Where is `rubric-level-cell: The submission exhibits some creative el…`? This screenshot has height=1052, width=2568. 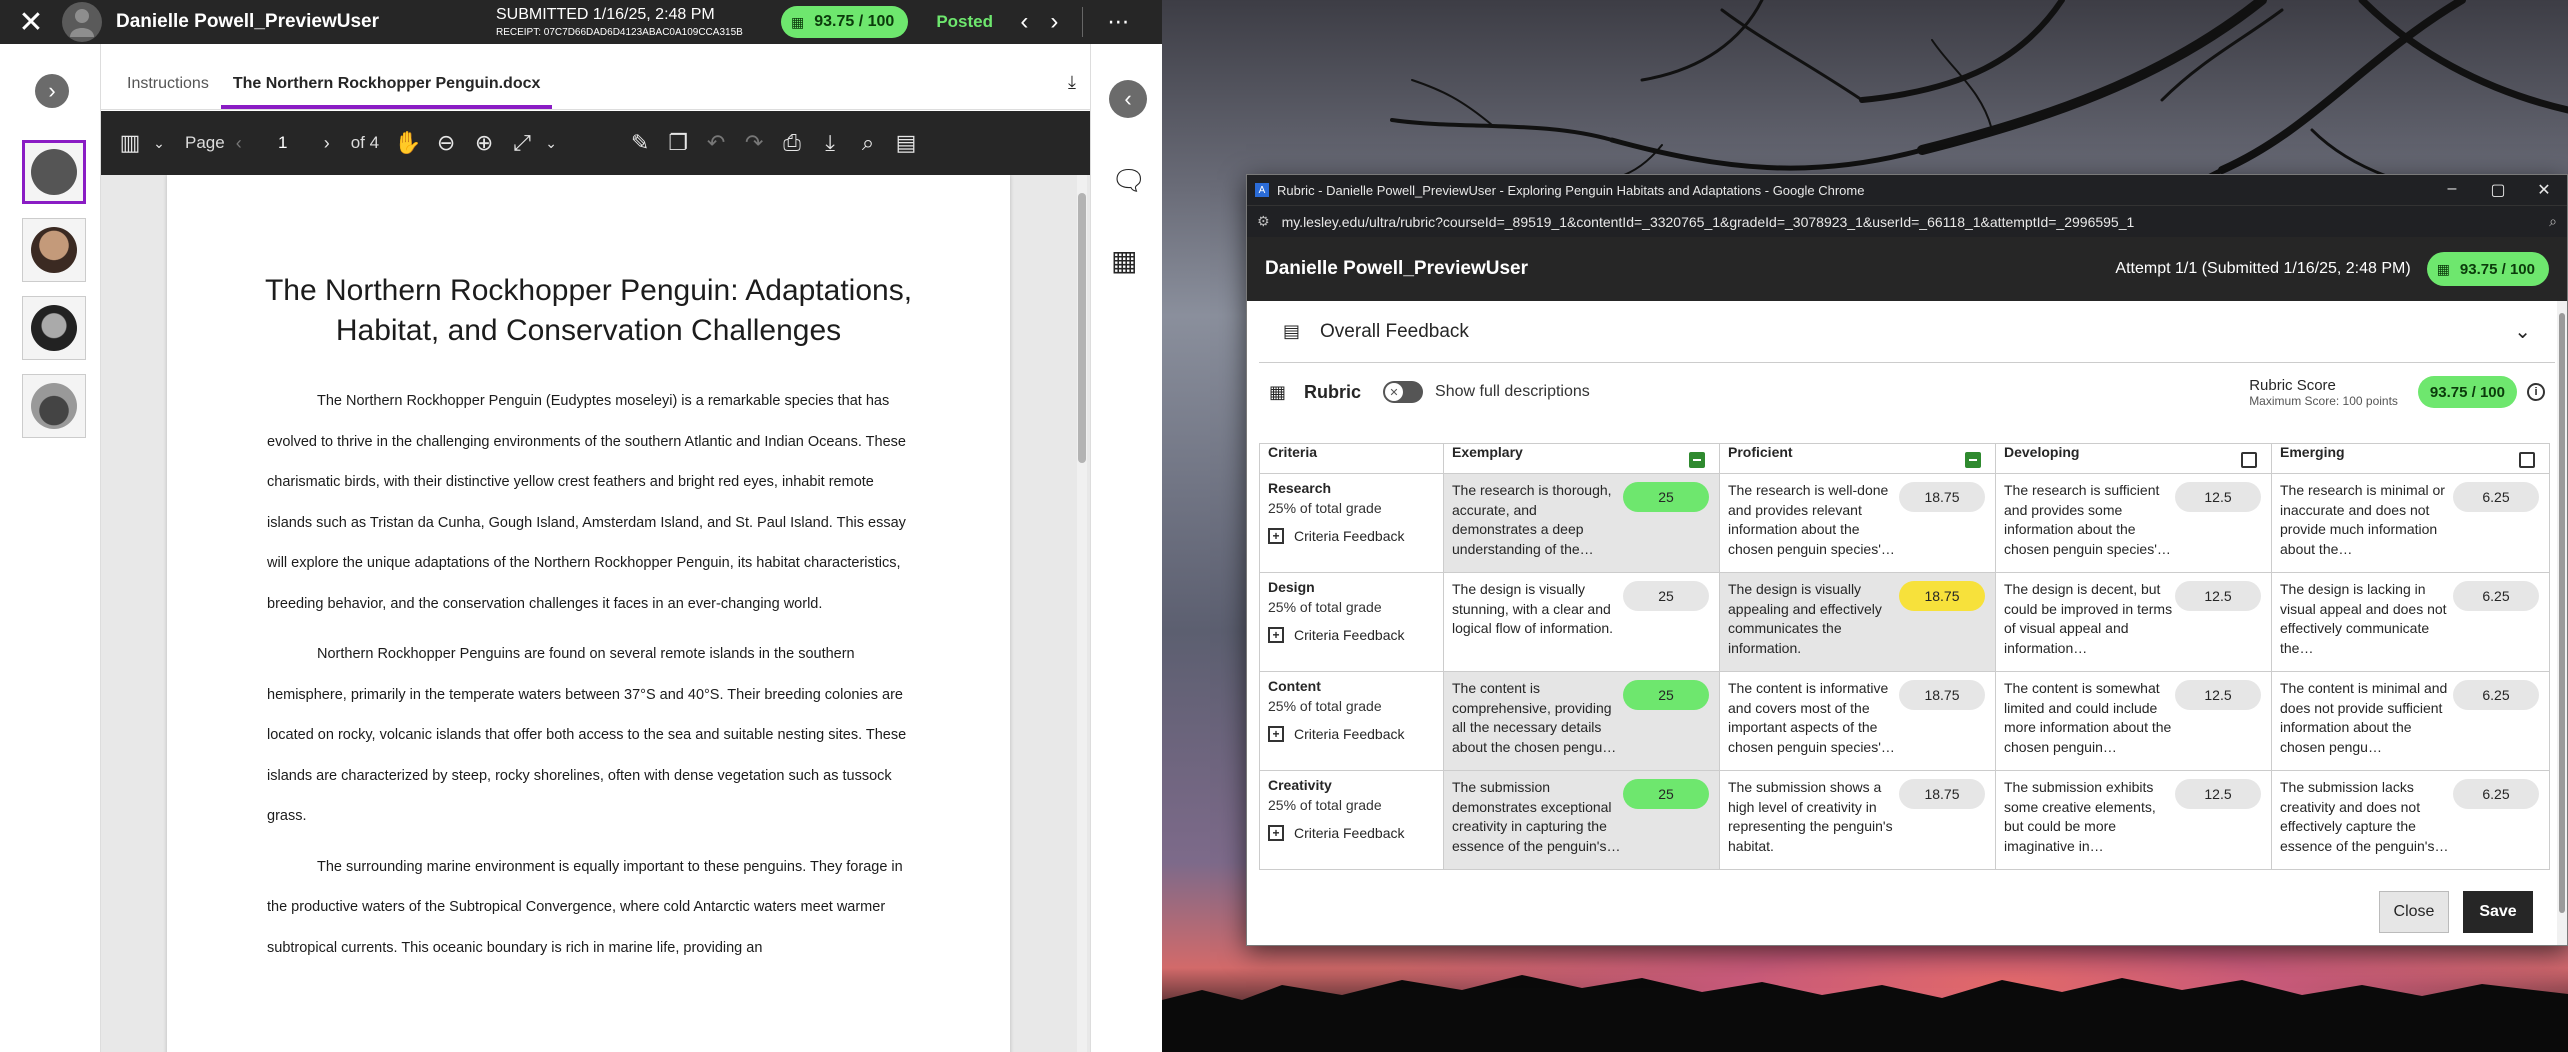
rubric-level-cell: The submission exhibits some creative el… is located at coordinates (2133, 820).